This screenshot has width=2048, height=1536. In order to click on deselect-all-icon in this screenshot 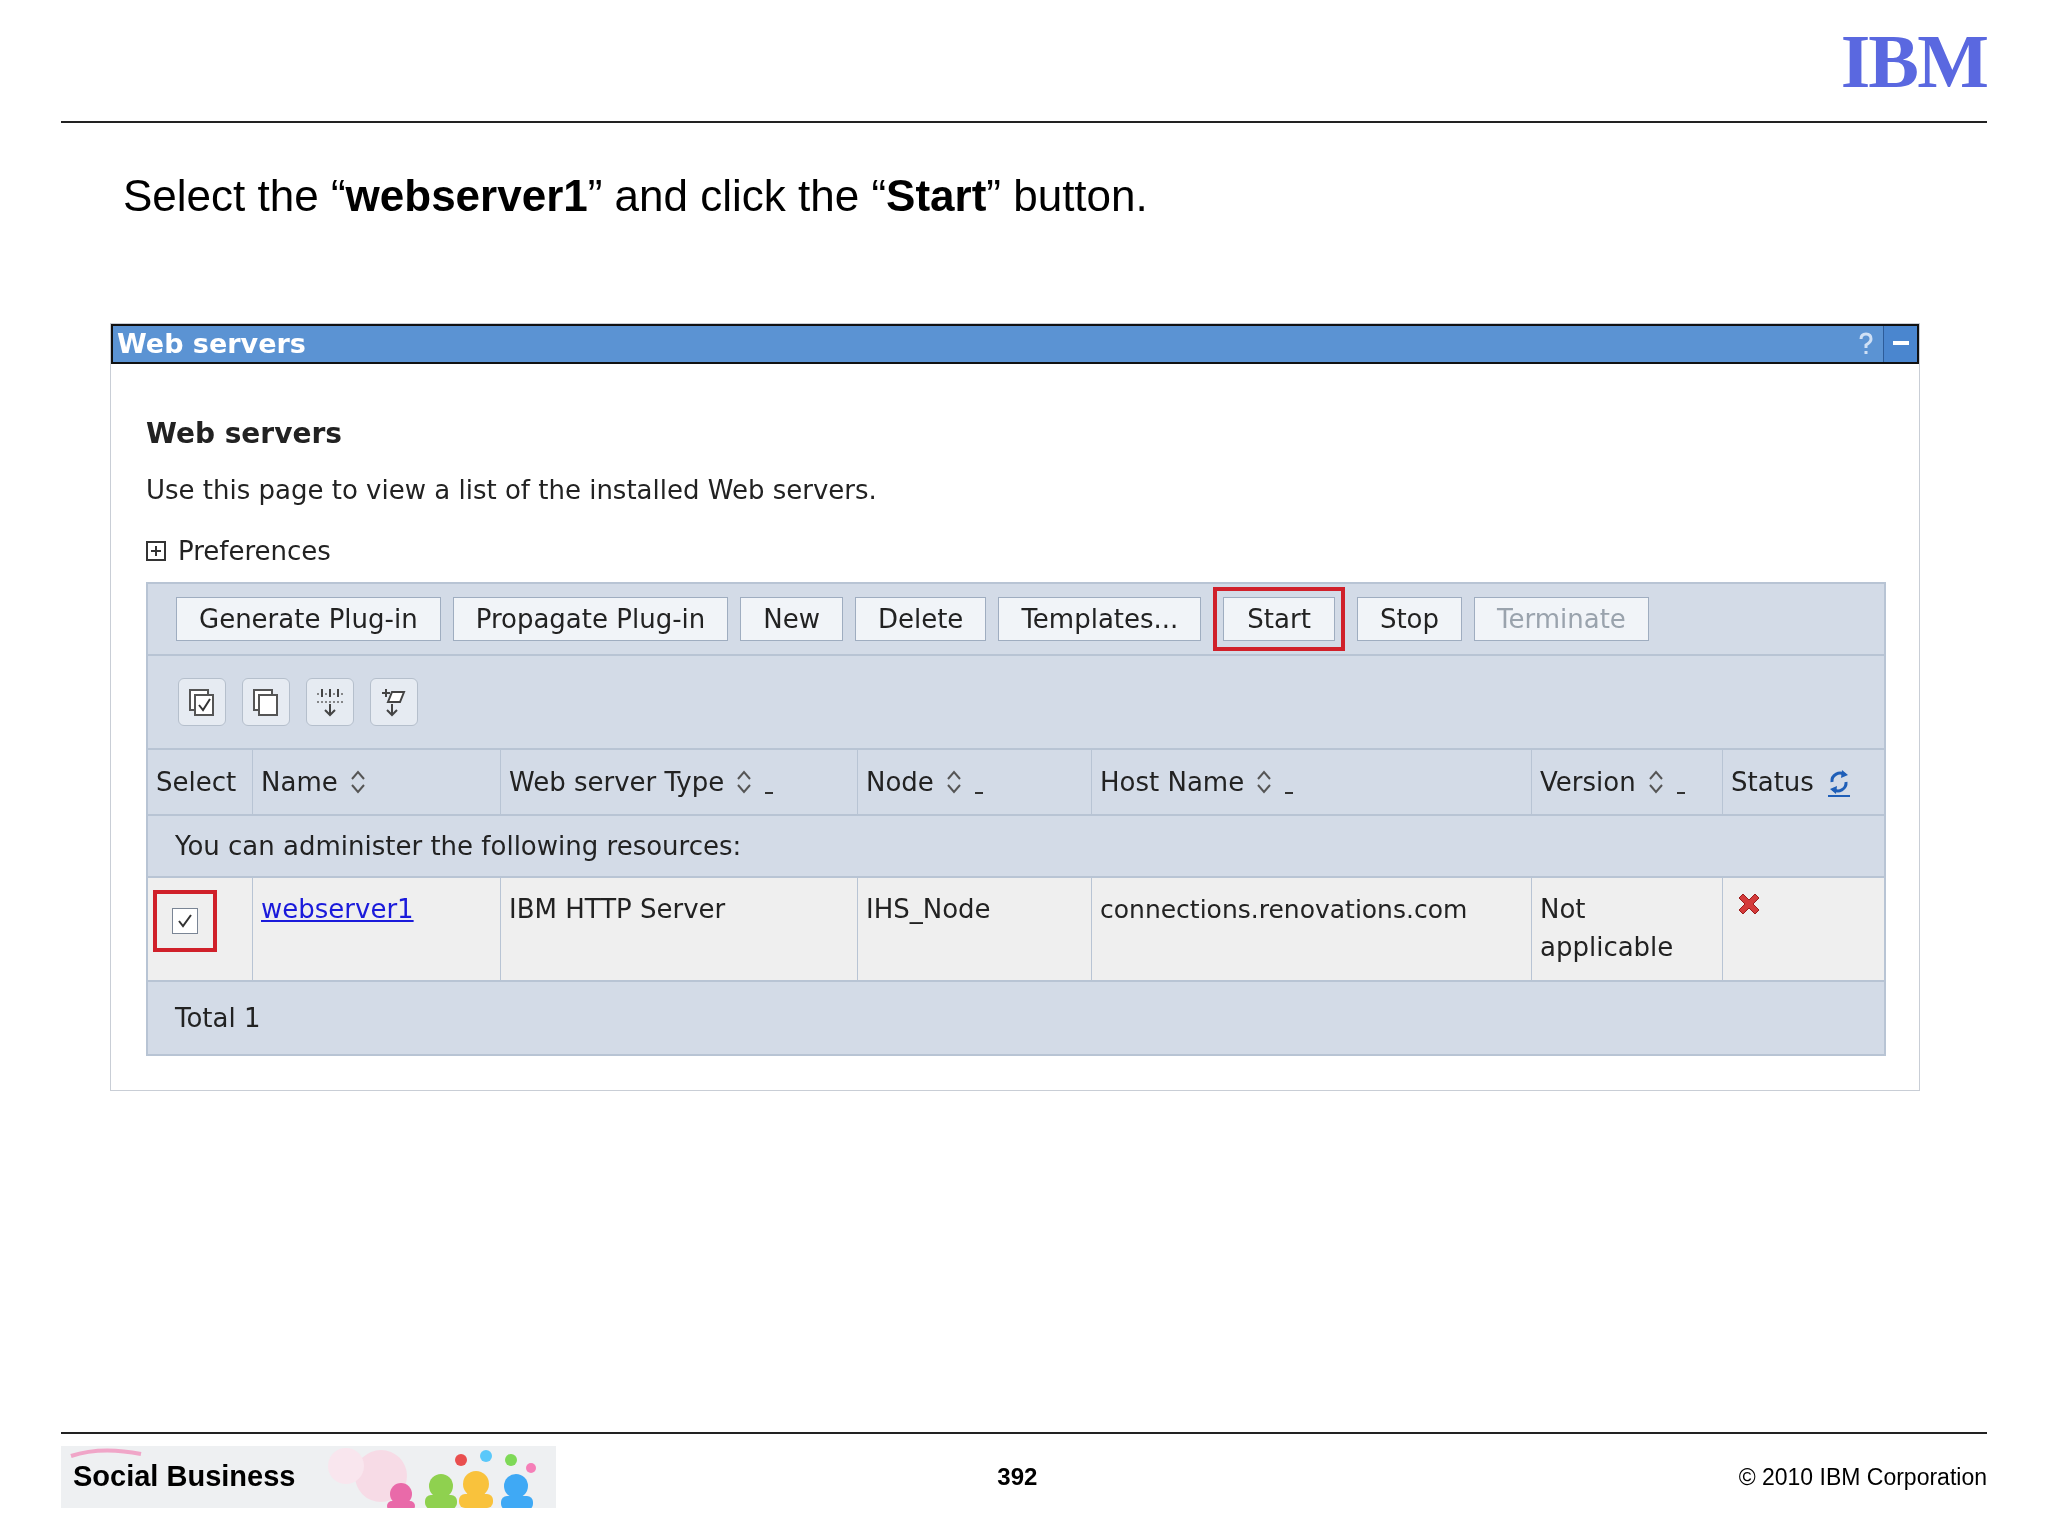, I will do `click(266, 702)`.